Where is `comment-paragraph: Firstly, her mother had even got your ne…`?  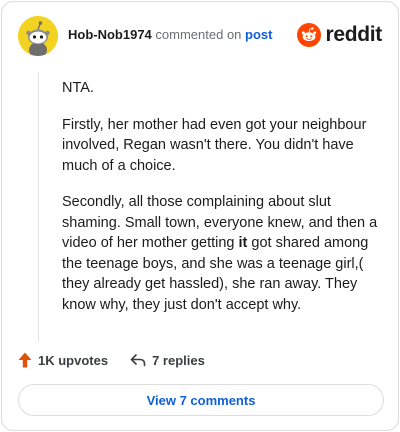
comment-paragraph: Firstly, her mother had even got your ne… is located at coordinates (214, 145).